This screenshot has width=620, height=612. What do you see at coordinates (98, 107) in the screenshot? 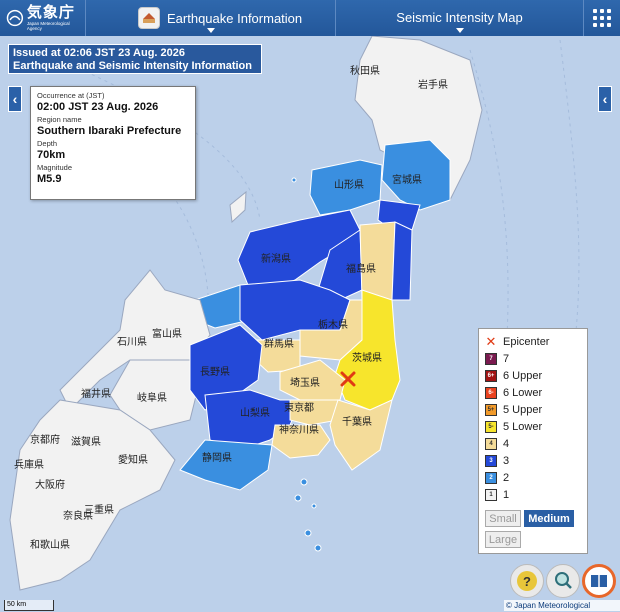
I see `occurrence-value: 02:00 JST 23 Aug. 2026` at bounding box center [98, 107].